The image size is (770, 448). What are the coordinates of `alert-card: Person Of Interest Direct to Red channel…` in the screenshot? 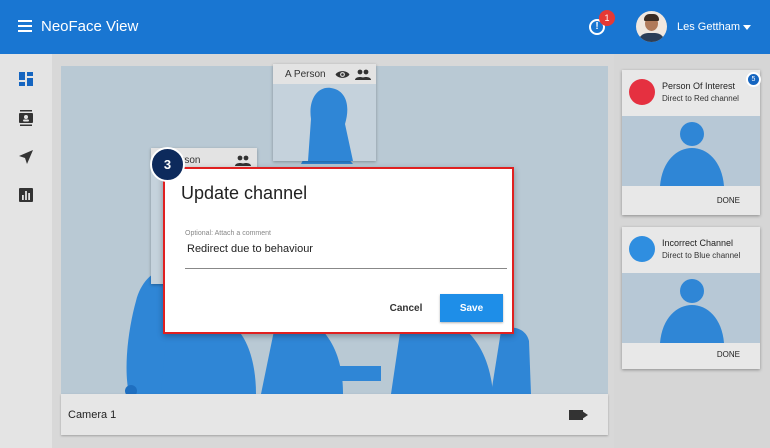 It's located at (691, 142).